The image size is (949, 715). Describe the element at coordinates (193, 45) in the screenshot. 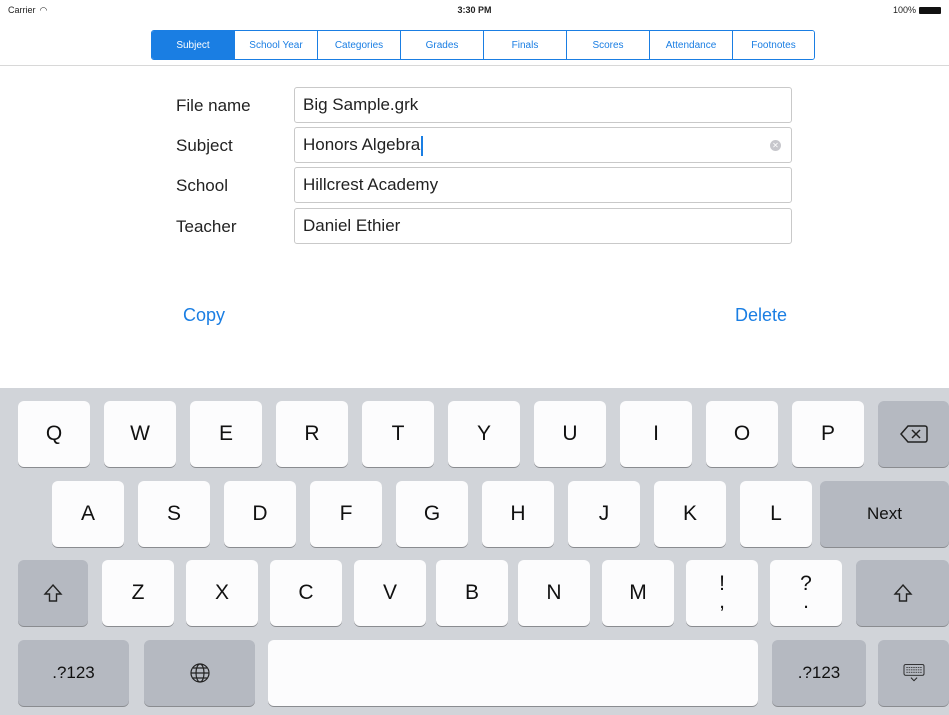

I see `tab-subject: Subject` at that location.